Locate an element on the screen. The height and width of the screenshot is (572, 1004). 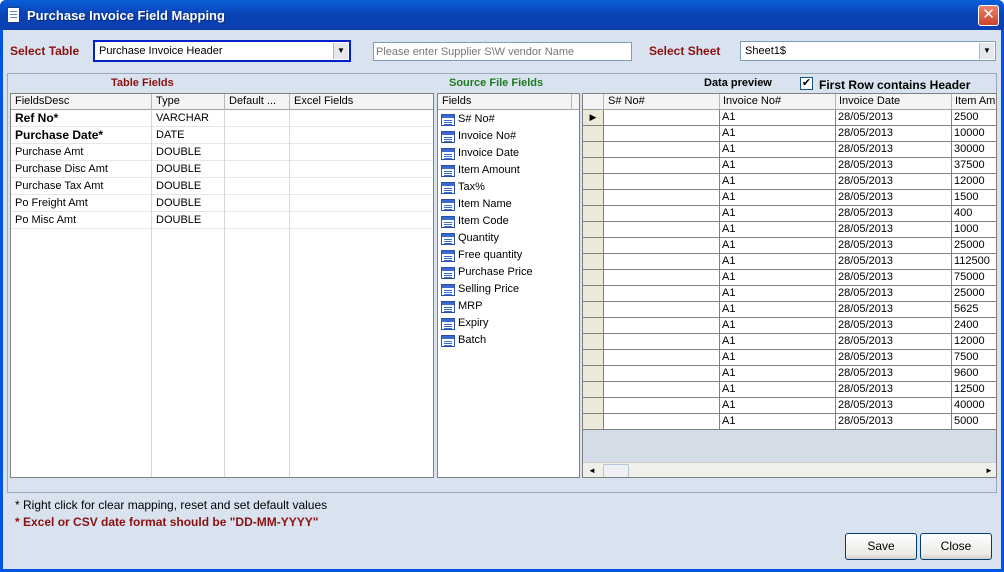
vendor-name-input is located at coordinates (502, 51).